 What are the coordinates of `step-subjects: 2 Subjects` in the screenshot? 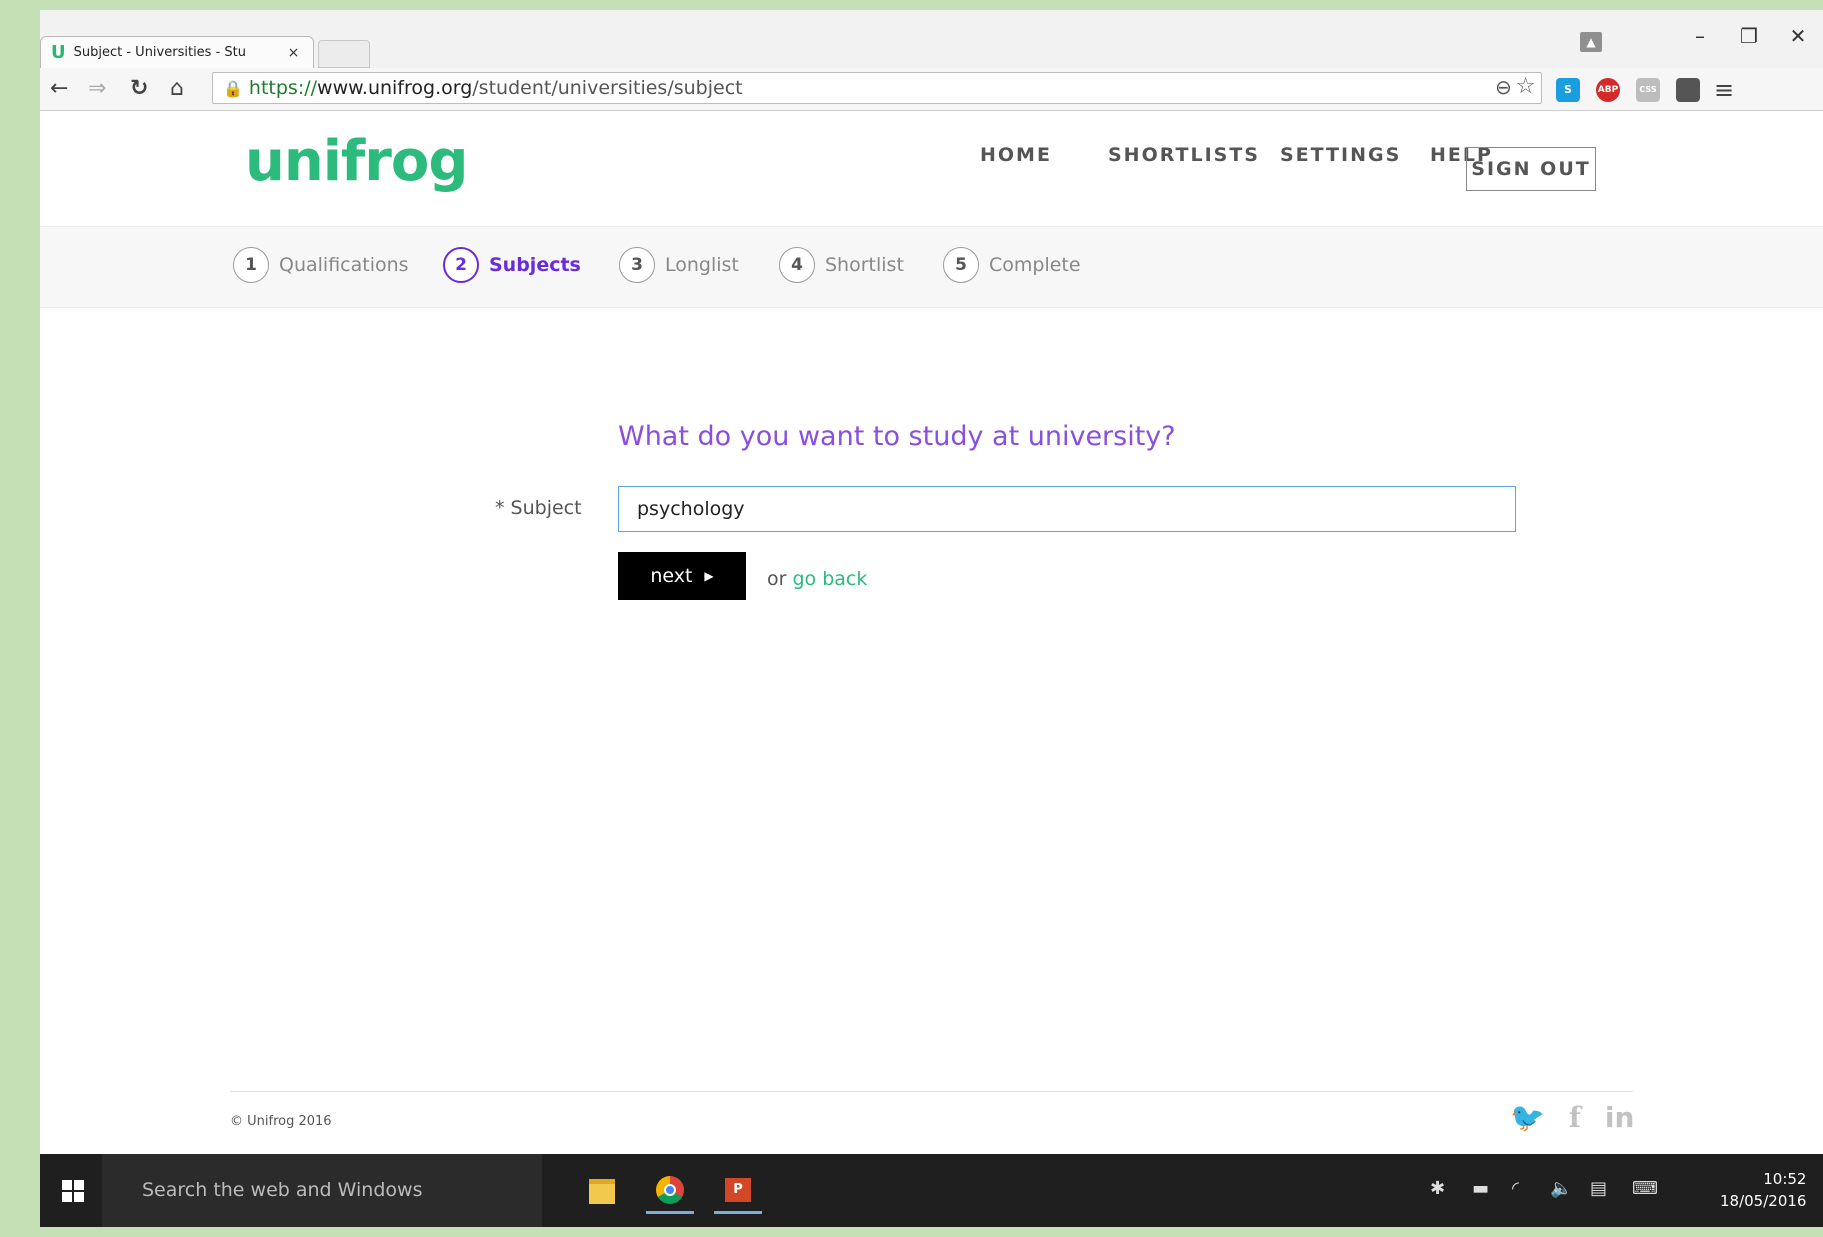 It's located at (512, 265).